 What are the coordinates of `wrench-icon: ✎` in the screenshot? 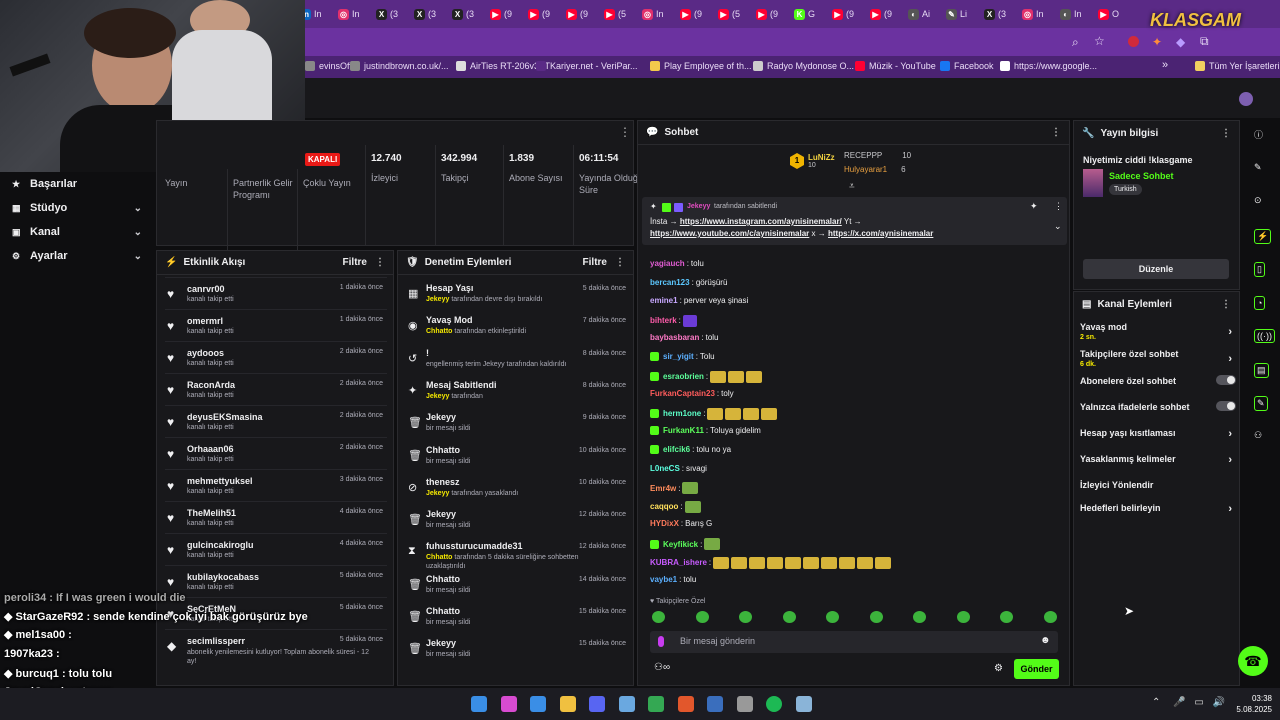 It's located at (1261, 403).